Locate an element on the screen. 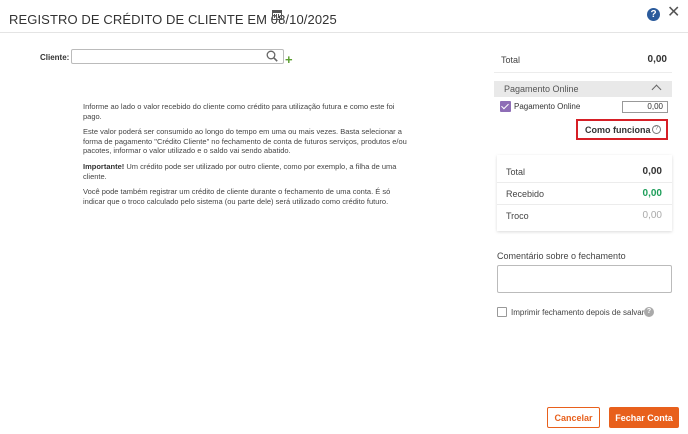 This screenshot has width=688, height=434. como-funciona-link: Como funciona ? is located at coordinates (622, 129).